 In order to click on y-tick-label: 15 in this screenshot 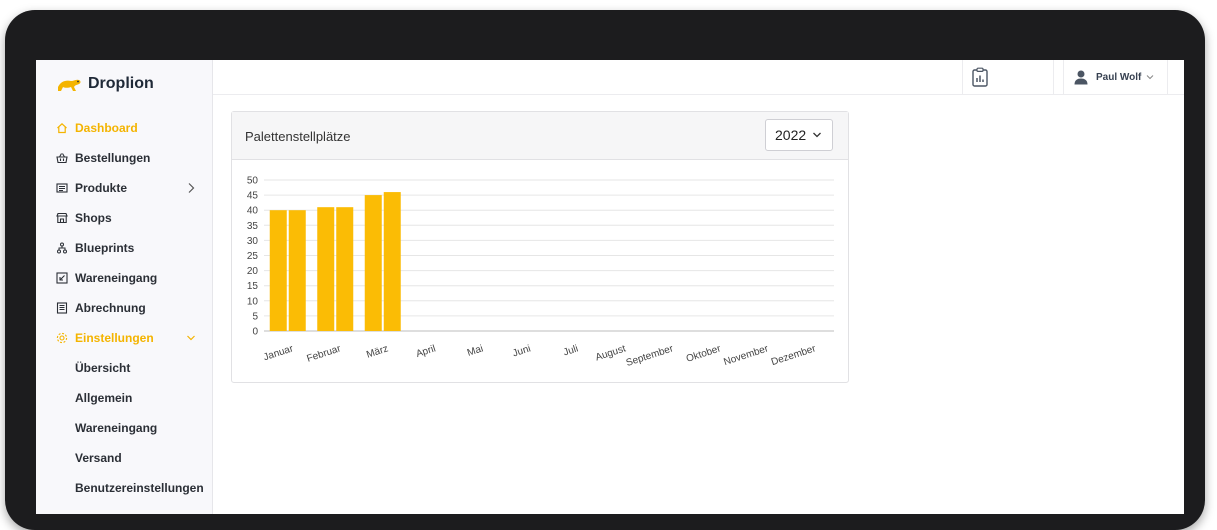, I will do `click(253, 286)`.